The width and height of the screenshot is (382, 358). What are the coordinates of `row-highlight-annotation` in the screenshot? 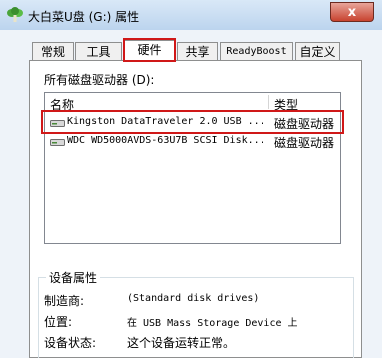 It's located at (192, 122).